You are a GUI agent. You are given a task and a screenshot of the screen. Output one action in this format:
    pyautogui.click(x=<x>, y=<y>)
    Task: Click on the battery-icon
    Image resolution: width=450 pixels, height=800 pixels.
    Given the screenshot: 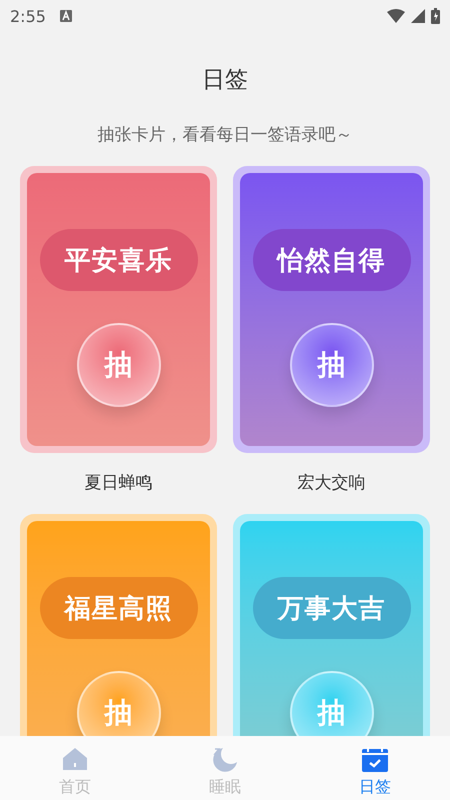 What is the action you would take?
    pyautogui.click(x=435, y=16)
    